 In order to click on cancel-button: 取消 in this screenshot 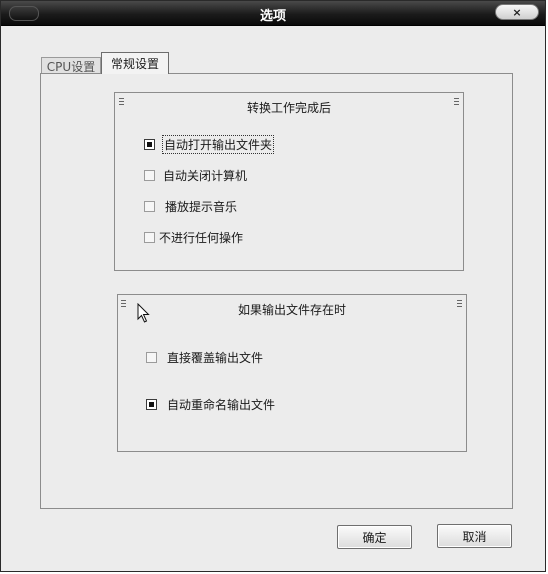, I will do `click(474, 536)`.